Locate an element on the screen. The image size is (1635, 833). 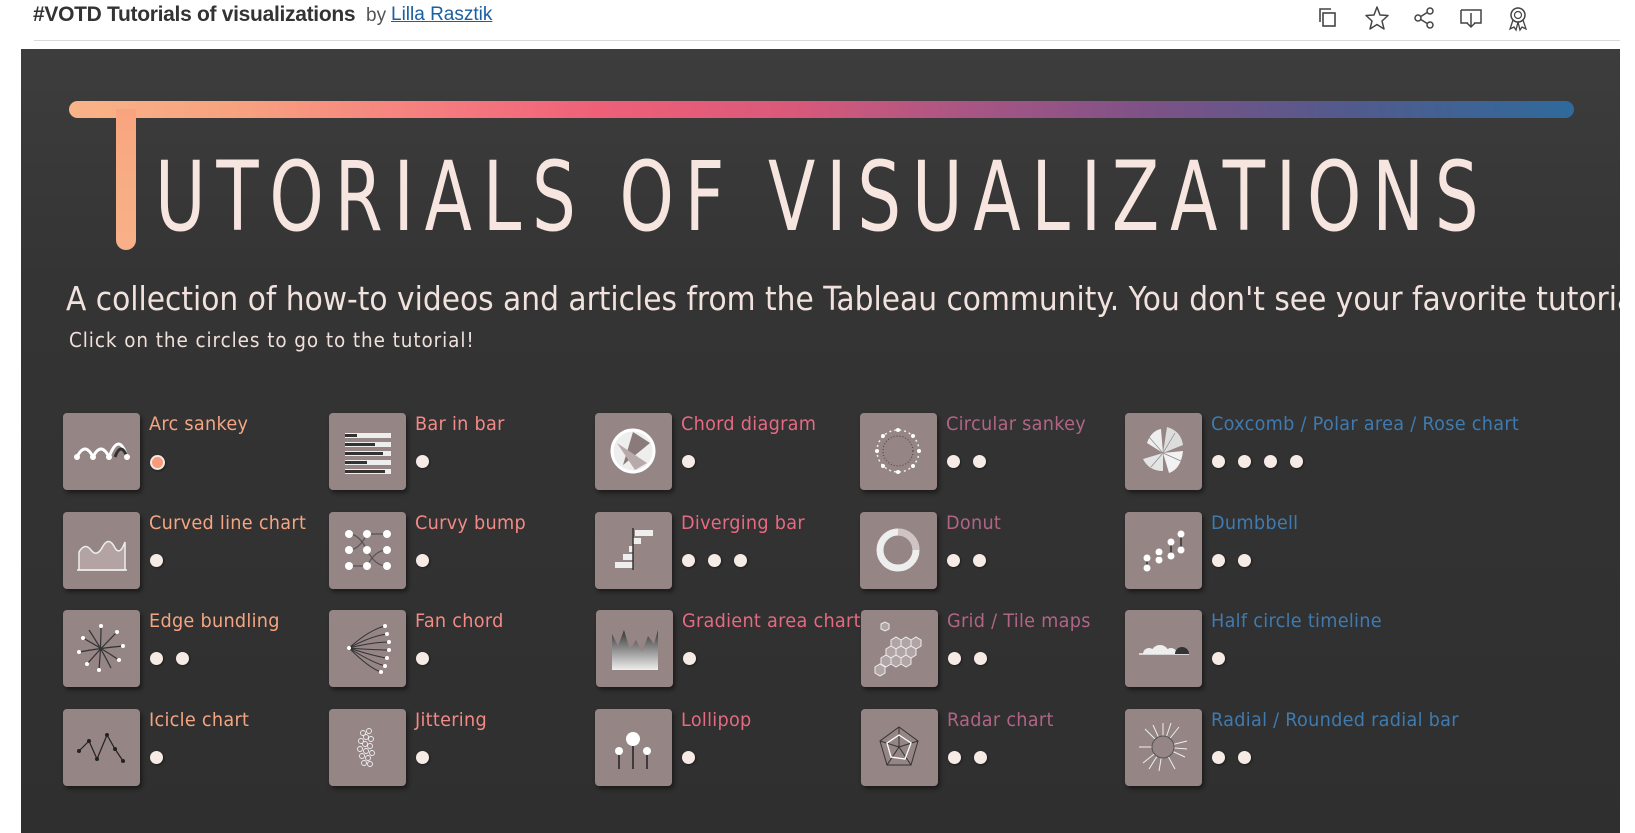
radial-bar-icon is located at coordinates (1163, 747).